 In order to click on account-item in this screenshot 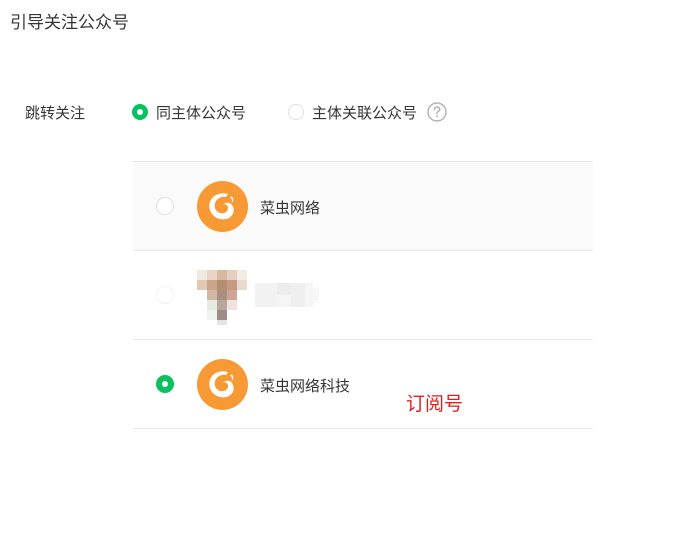, I will do `click(363, 295)`.